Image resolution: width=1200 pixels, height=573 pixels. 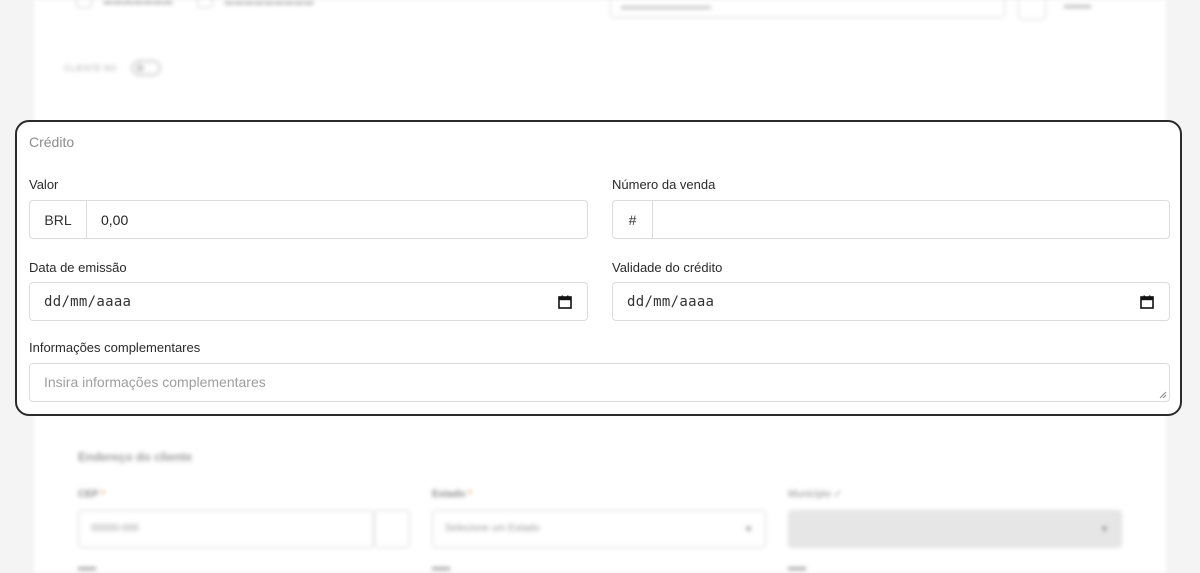 What do you see at coordinates (92, 494) in the screenshot?
I see `cep-label: CEP *` at bounding box center [92, 494].